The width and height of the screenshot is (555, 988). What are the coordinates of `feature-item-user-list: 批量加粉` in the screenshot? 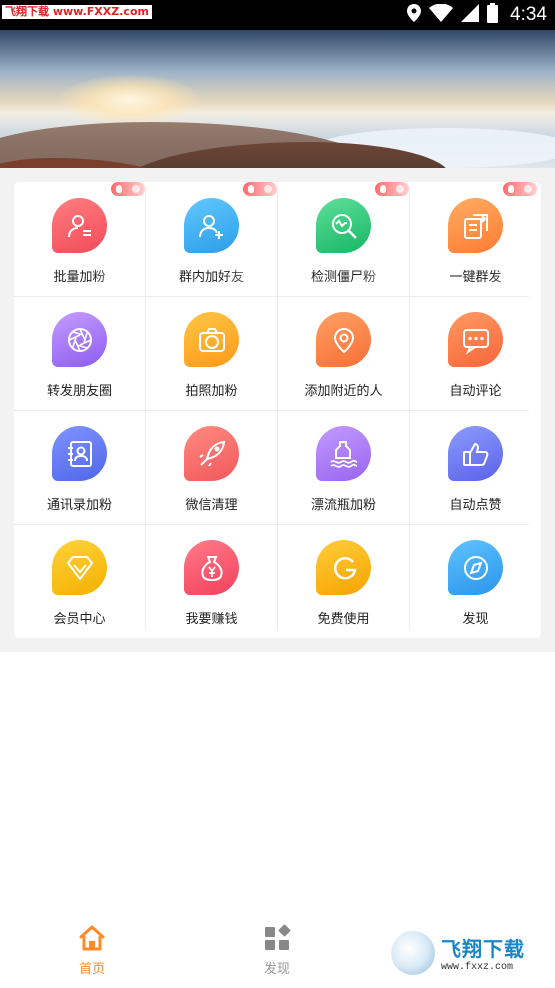 It's located at (79, 239).